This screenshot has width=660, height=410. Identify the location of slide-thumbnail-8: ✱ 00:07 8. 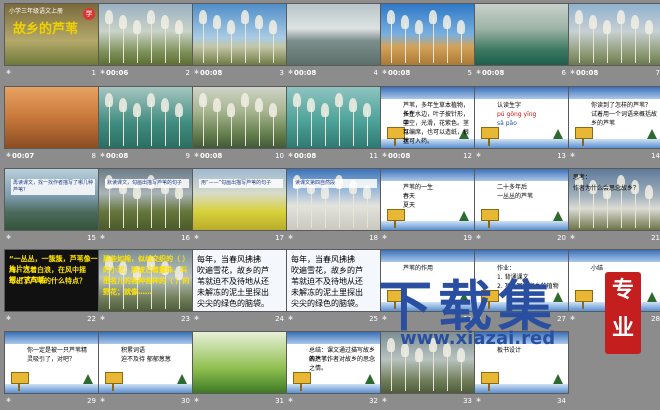
(51, 124).